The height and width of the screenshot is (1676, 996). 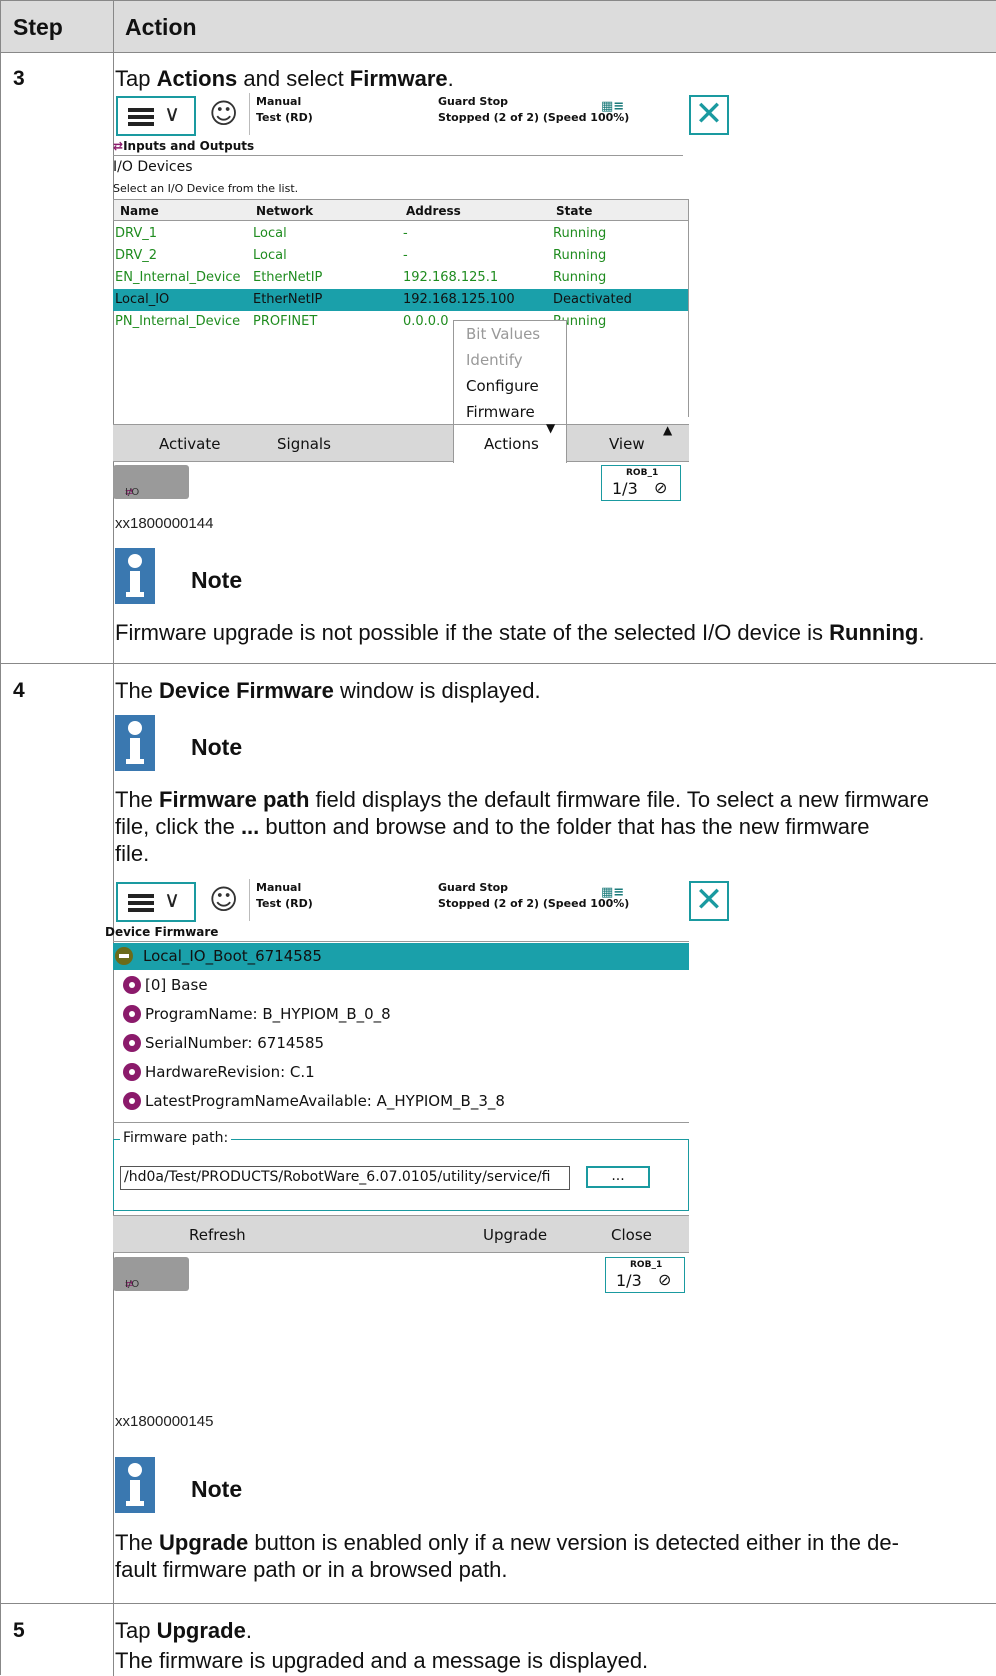 What do you see at coordinates (401, 1072) in the screenshot?
I see `tree-item: HardwareRevision: C.1` at bounding box center [401, 1072].